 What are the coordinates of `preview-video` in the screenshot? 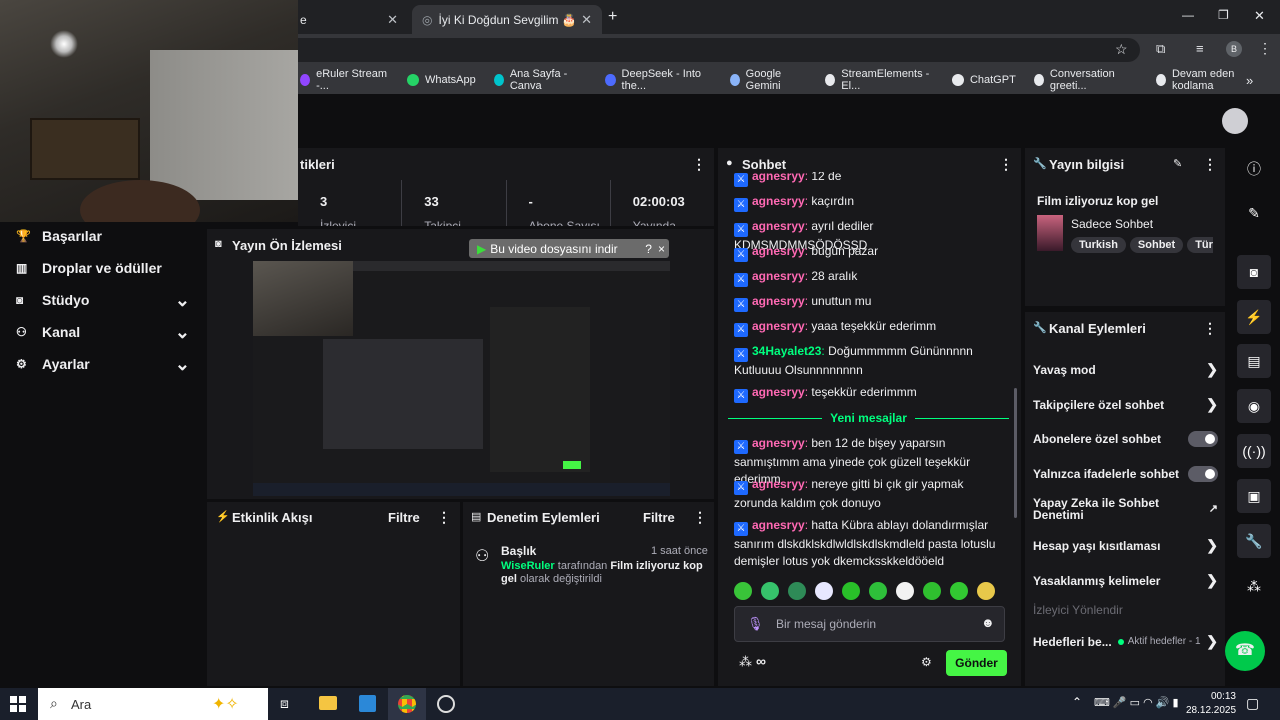 It's located at (461, 378).